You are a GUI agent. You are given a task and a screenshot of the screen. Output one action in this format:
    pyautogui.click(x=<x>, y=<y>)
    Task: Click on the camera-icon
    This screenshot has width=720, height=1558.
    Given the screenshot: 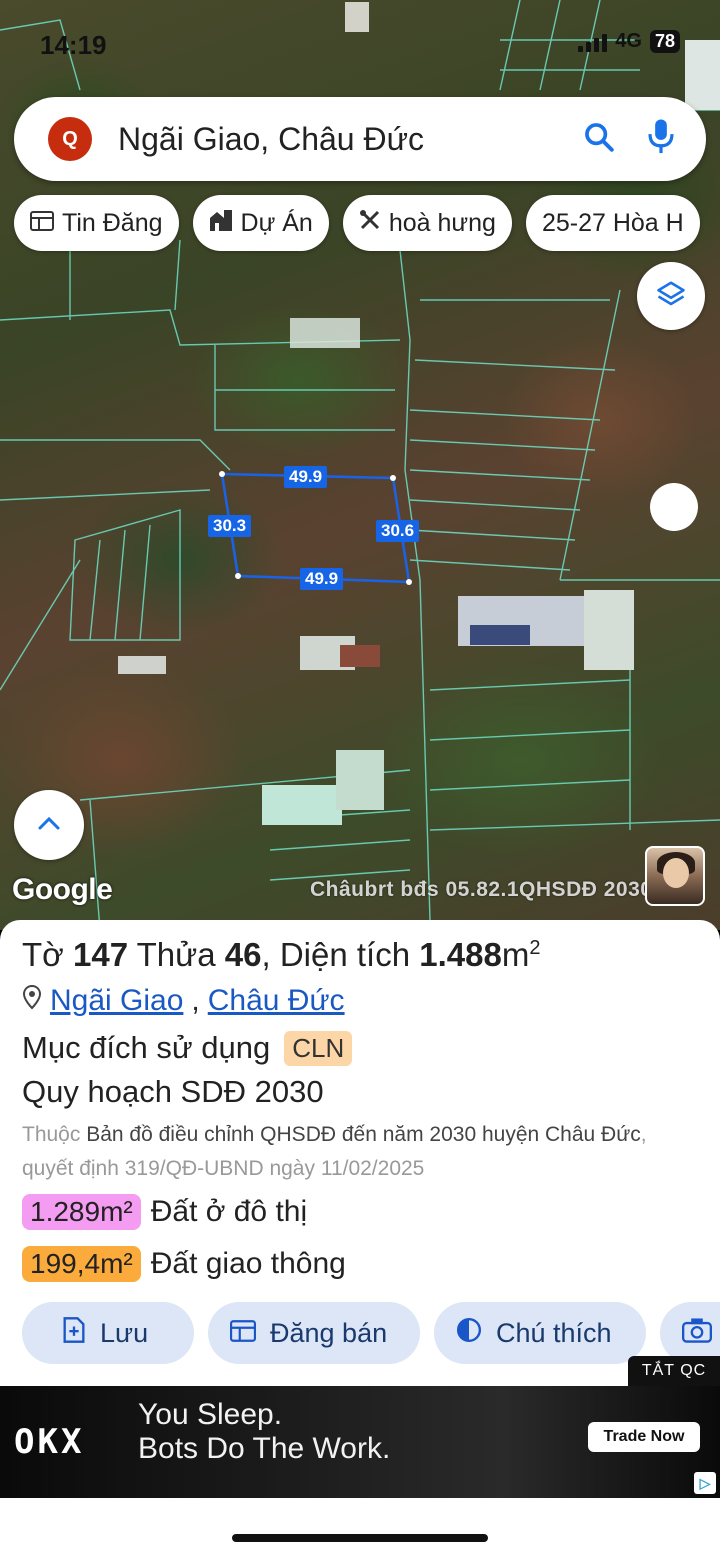 What is the action you would take?
    pyautogui.click(x=697, y=1333)
    